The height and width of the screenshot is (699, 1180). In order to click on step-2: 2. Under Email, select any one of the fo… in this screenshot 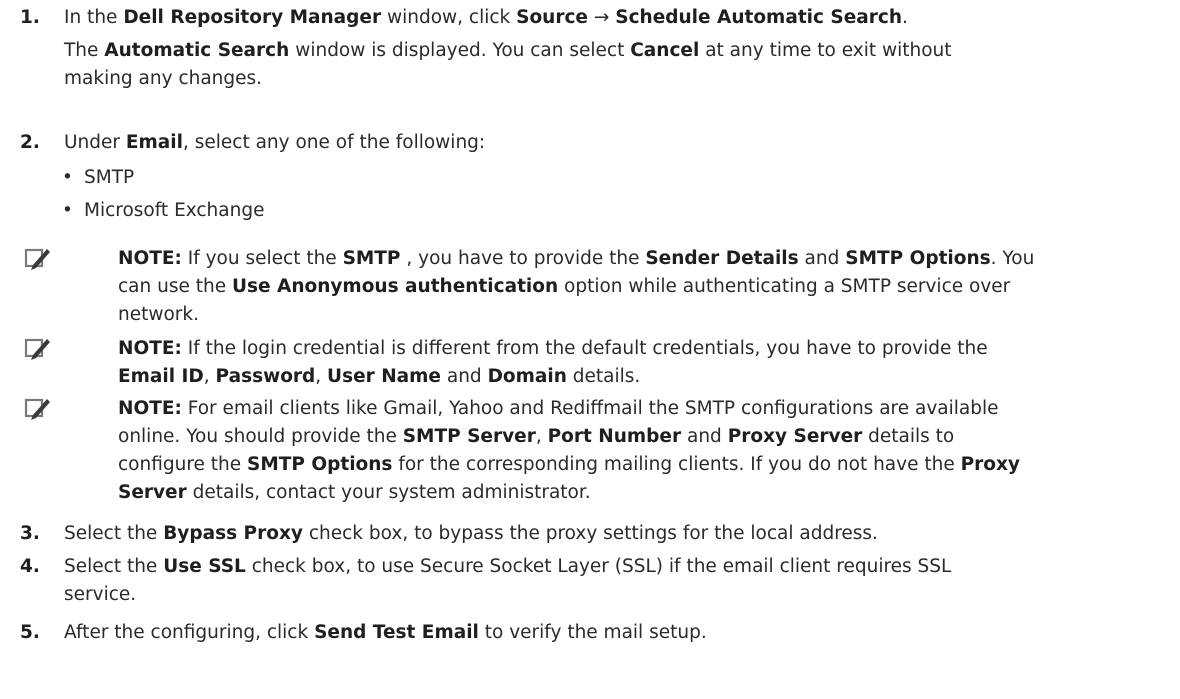, I will do `click(592, 143)`.